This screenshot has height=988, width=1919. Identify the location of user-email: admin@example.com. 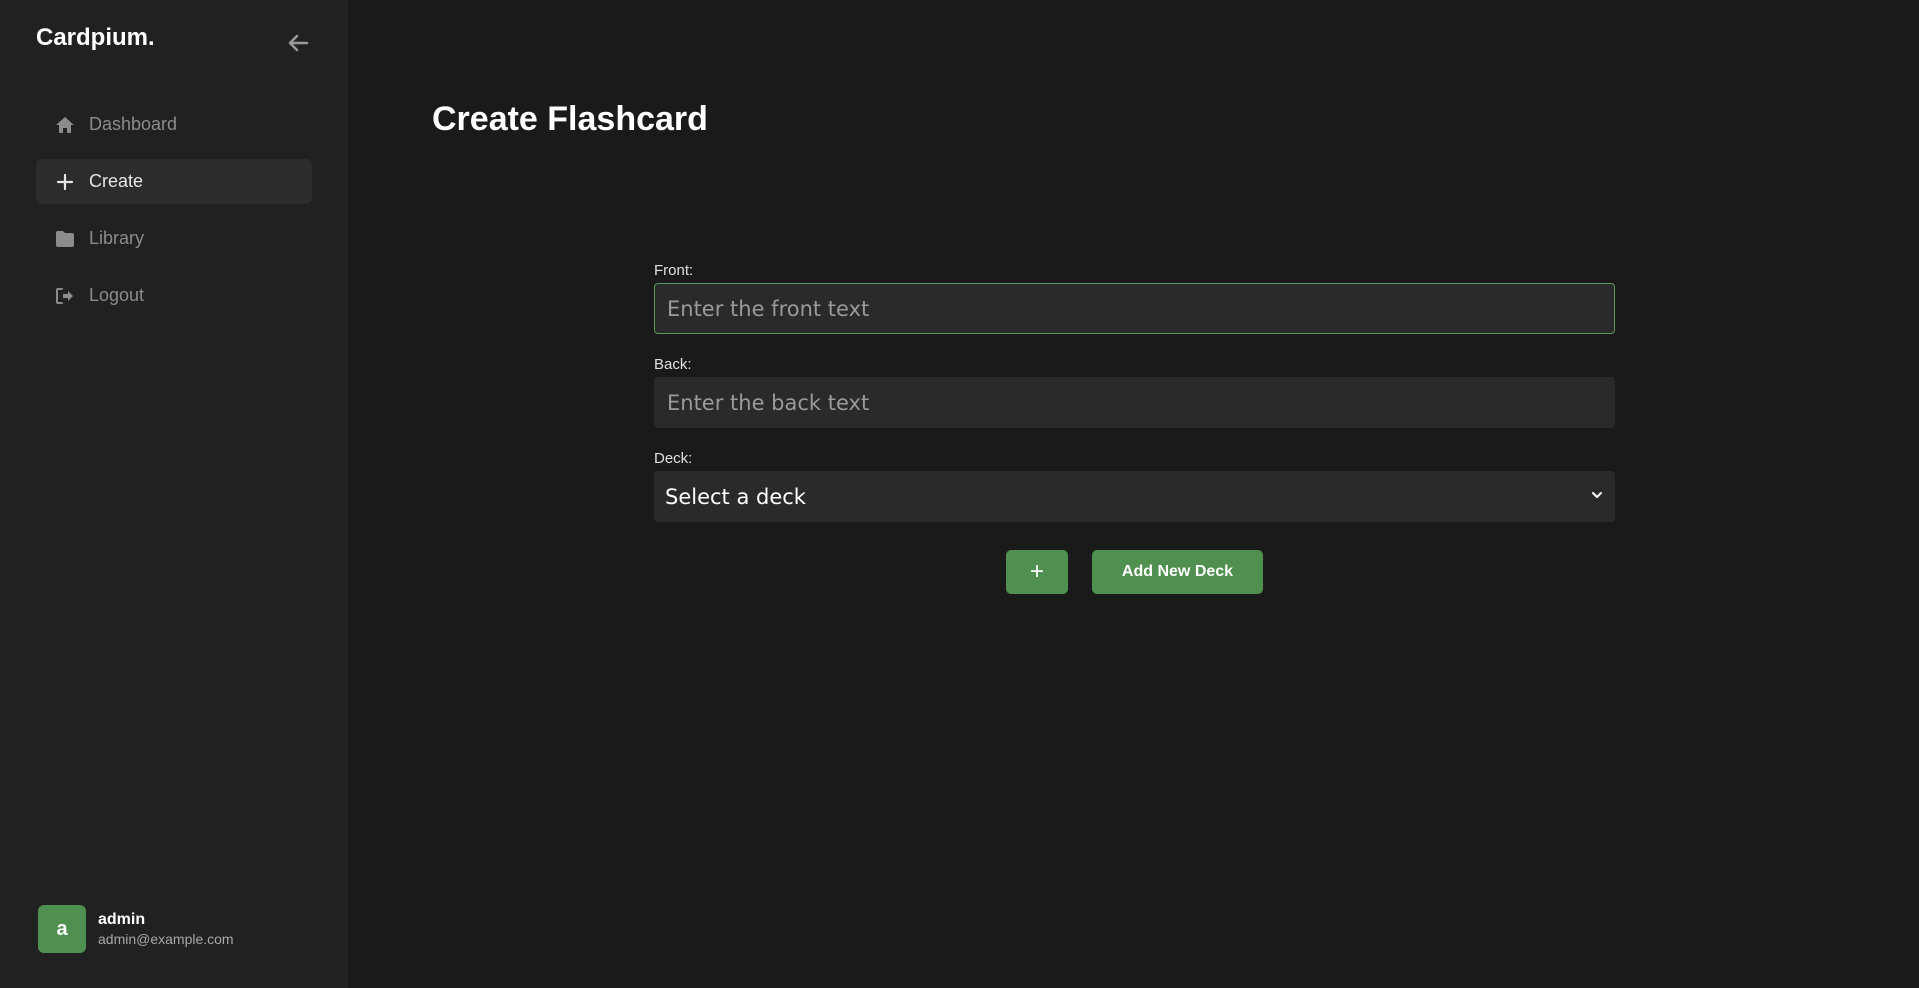
(166, 939).